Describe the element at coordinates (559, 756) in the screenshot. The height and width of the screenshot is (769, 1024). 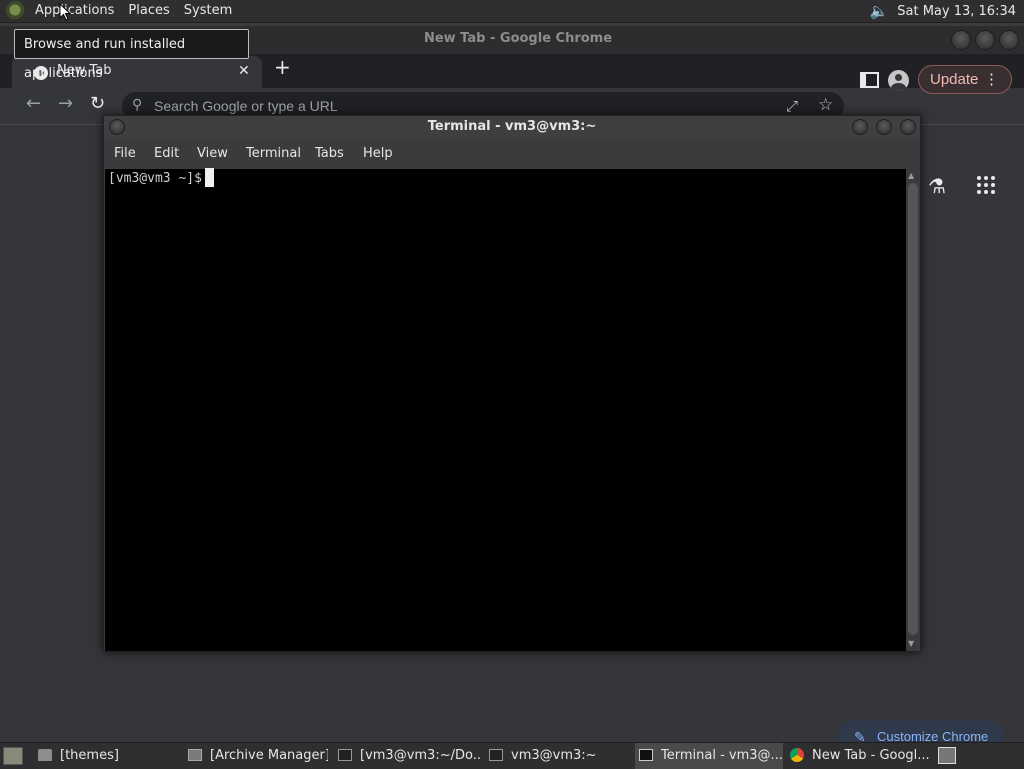
I see `task-terminal-home: vm3@vm3:~` at that location.